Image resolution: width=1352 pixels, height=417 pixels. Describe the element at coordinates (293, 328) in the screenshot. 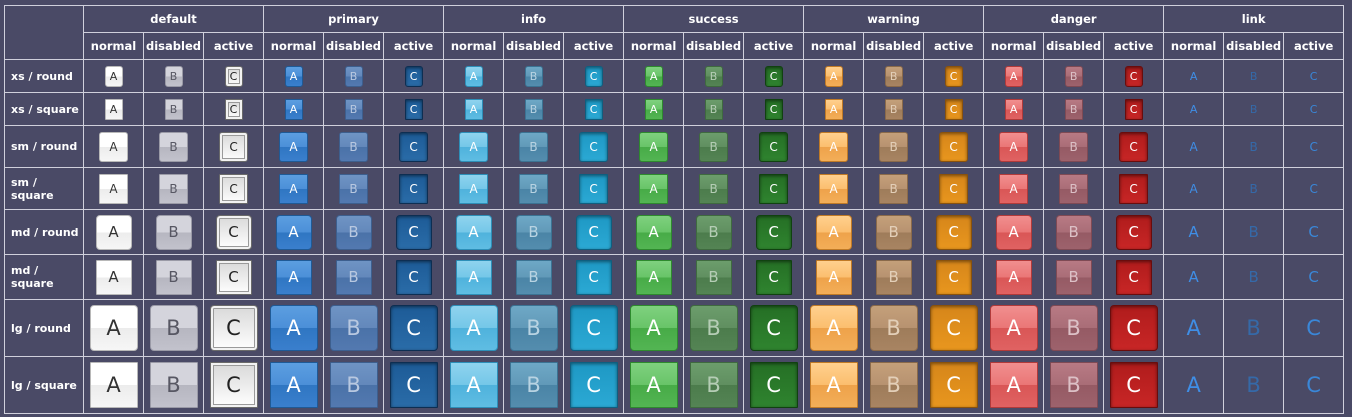

I see `primary-normal-lg-round-button: A` at that location.